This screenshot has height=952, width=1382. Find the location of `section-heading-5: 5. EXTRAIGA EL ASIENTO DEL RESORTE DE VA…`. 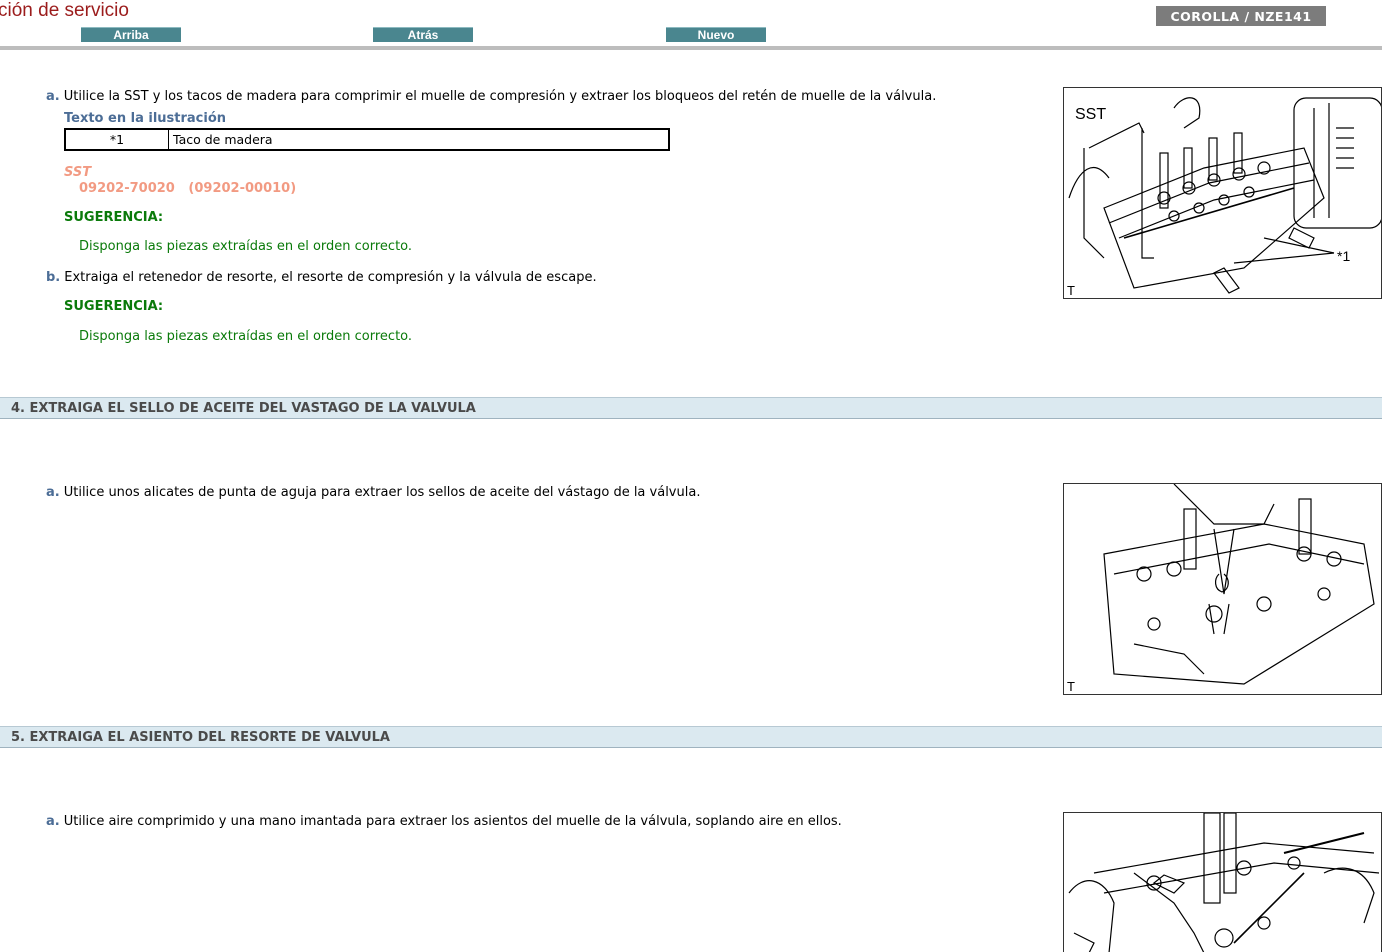

section-heading-5: 5. EXTRAIGA EL ASIENTO DEL RESORTE DE VA… is located at coordinates (691, 737).